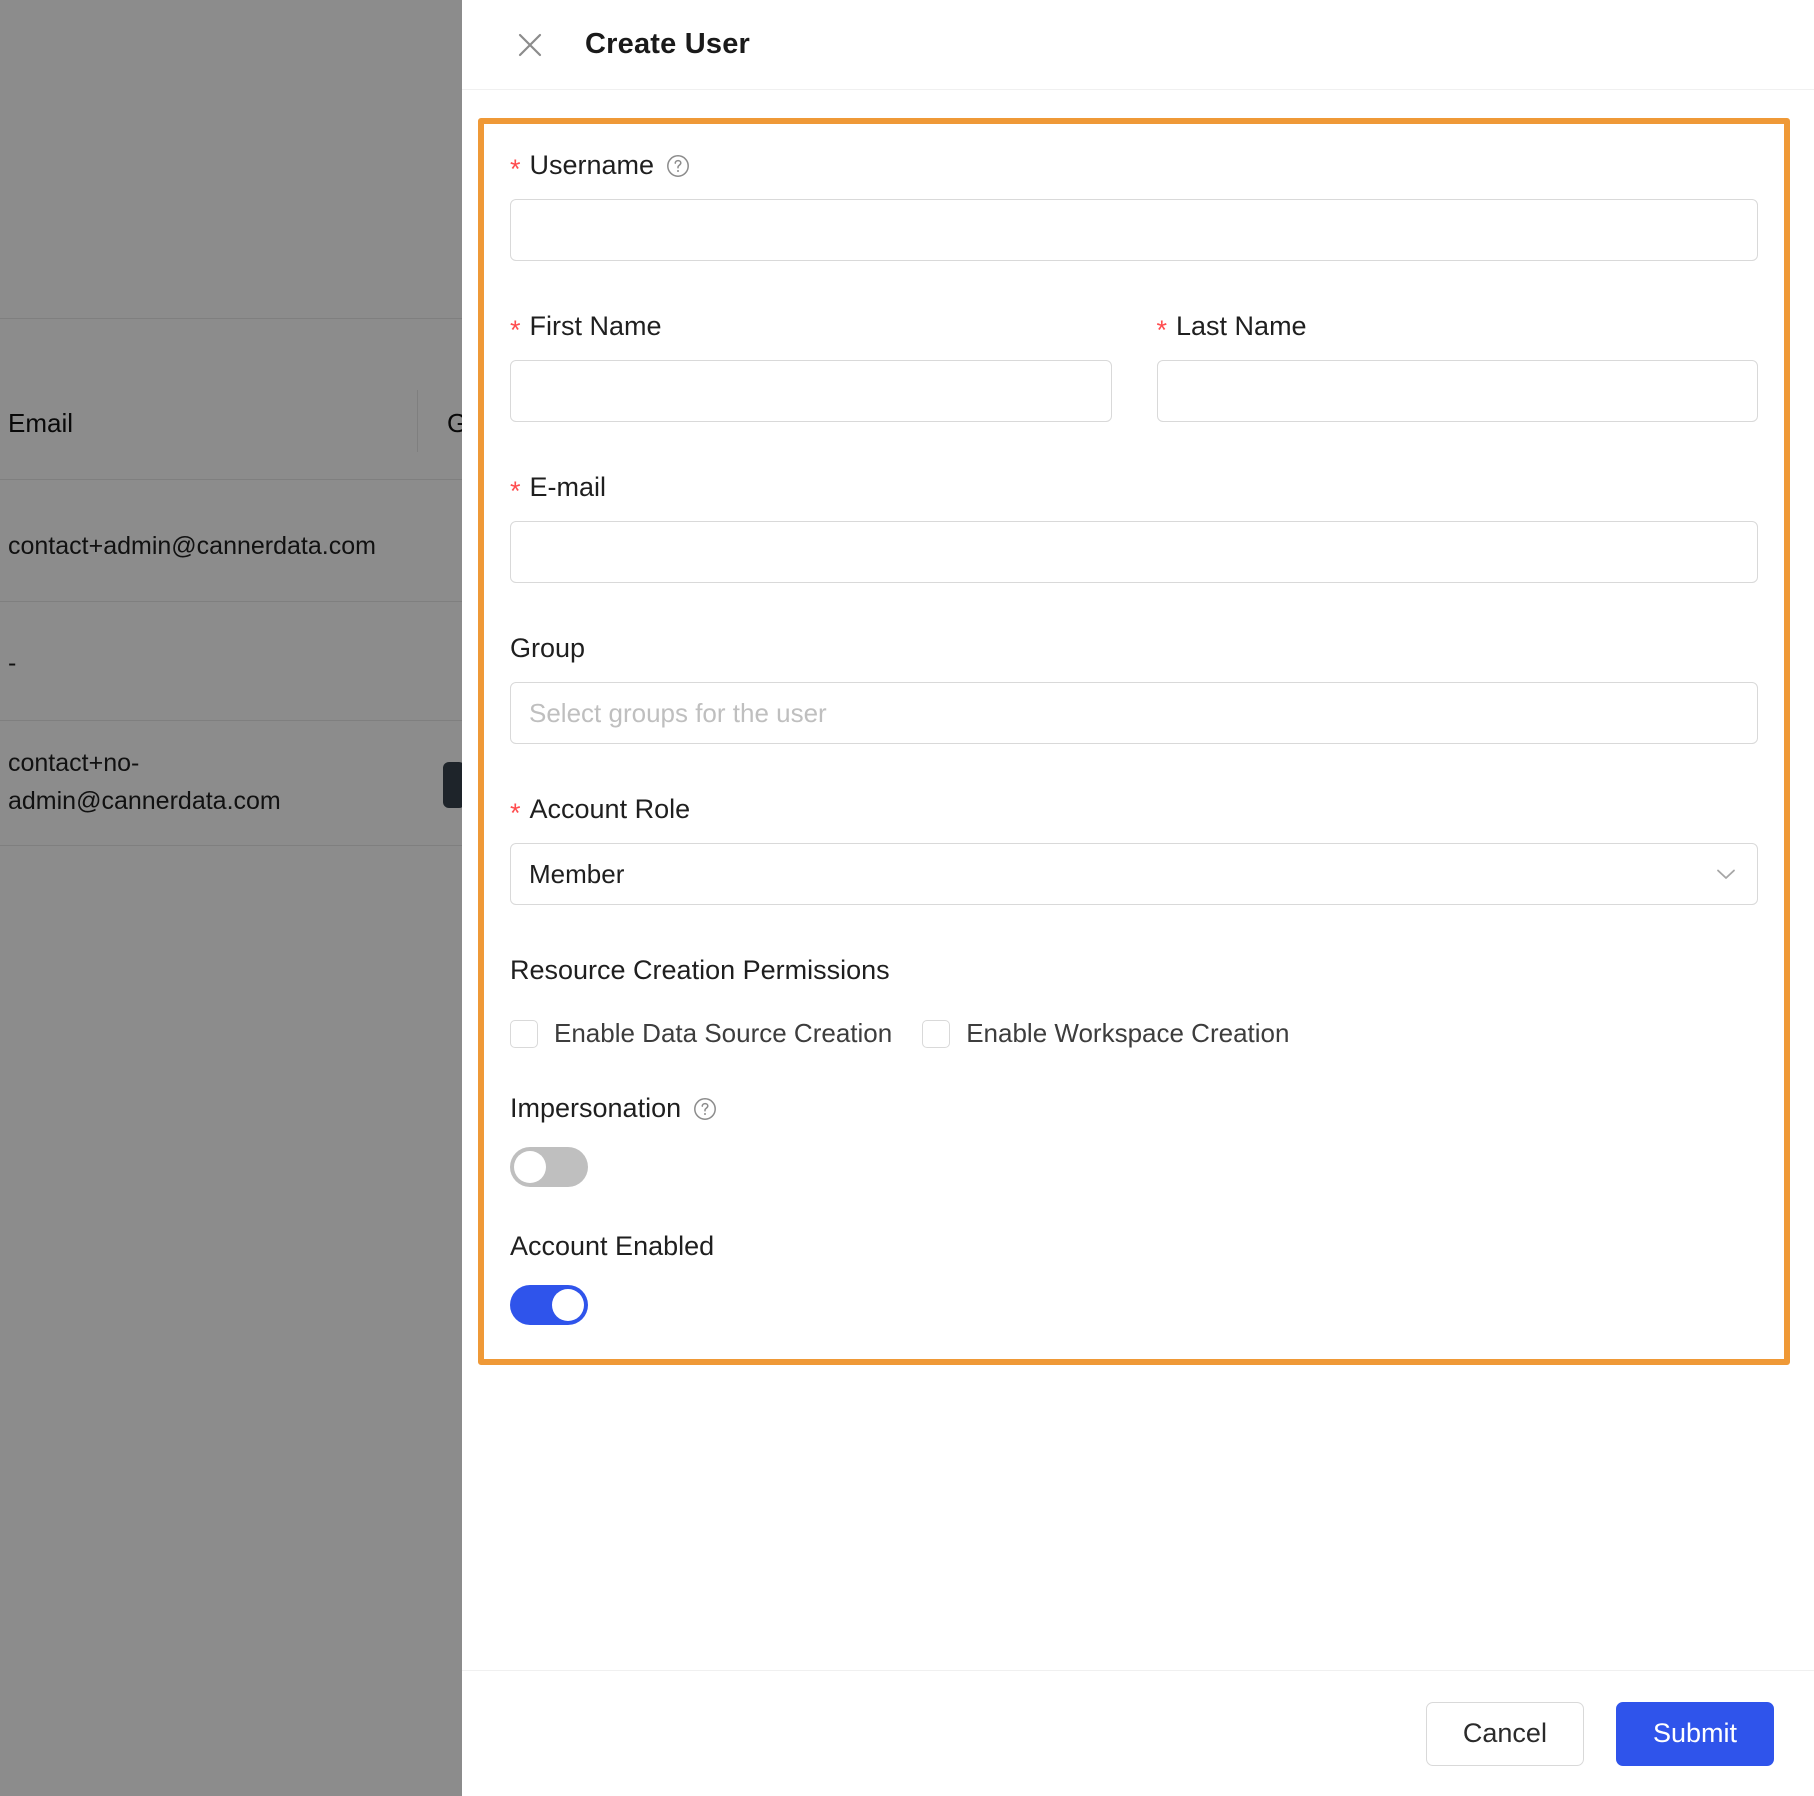 Image resolution: width=1814 pixels, height=1796 pixels. What do you see at coordinates (1134, 488) in the screenshot?
I see `label-email: * E-mail` at bounding box center [1134, 488].